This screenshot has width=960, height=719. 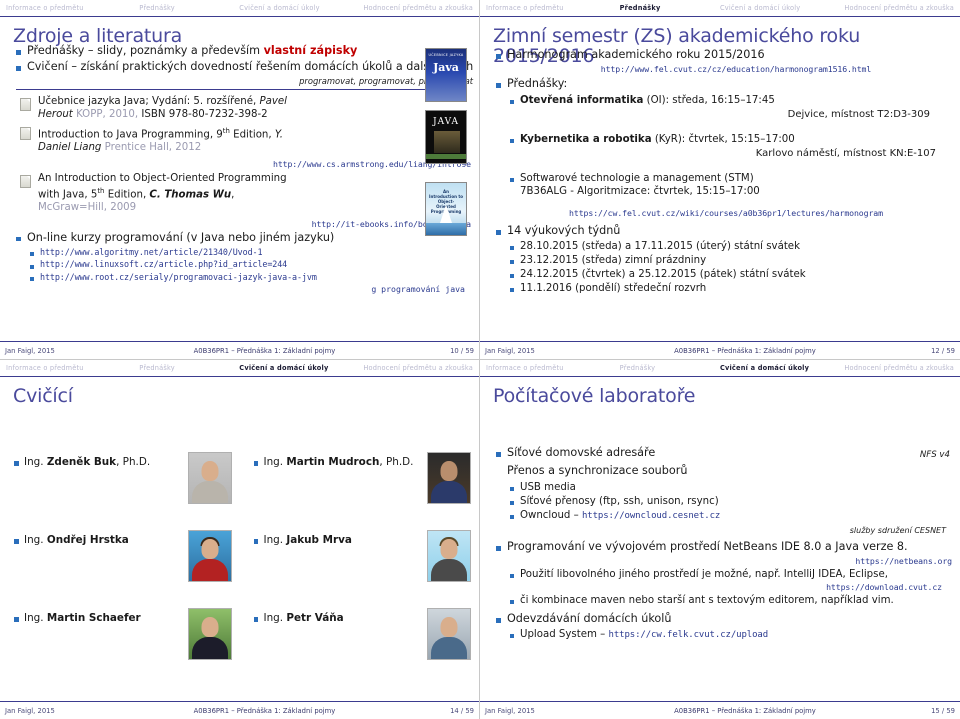 What do you see at coordinates (333, 462) in the screenshot?
I see `ta-fullname: Martin Mudroch` at bounding box center [333, 462].